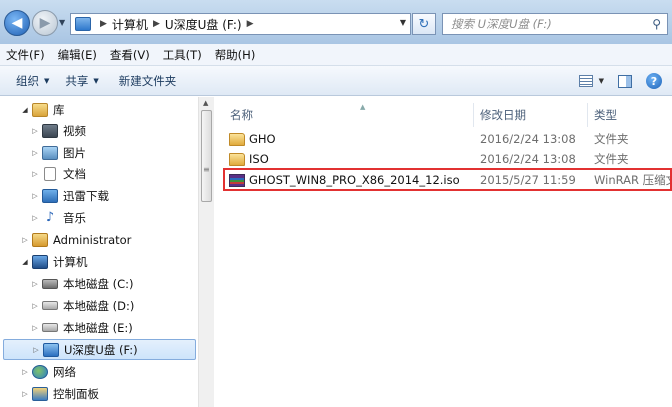 Image resolution: width=672 pixels, height=407 pixels. Describe the element at coordinates (25, 55) in the screenshot. I see `menu-file: 文件(F)` at that location.